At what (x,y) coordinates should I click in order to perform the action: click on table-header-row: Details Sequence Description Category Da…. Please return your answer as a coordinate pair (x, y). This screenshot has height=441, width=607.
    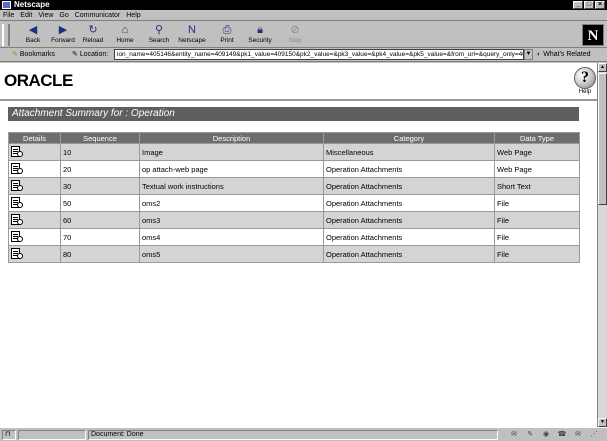
    Looking at the image, I should click on (294, 138).